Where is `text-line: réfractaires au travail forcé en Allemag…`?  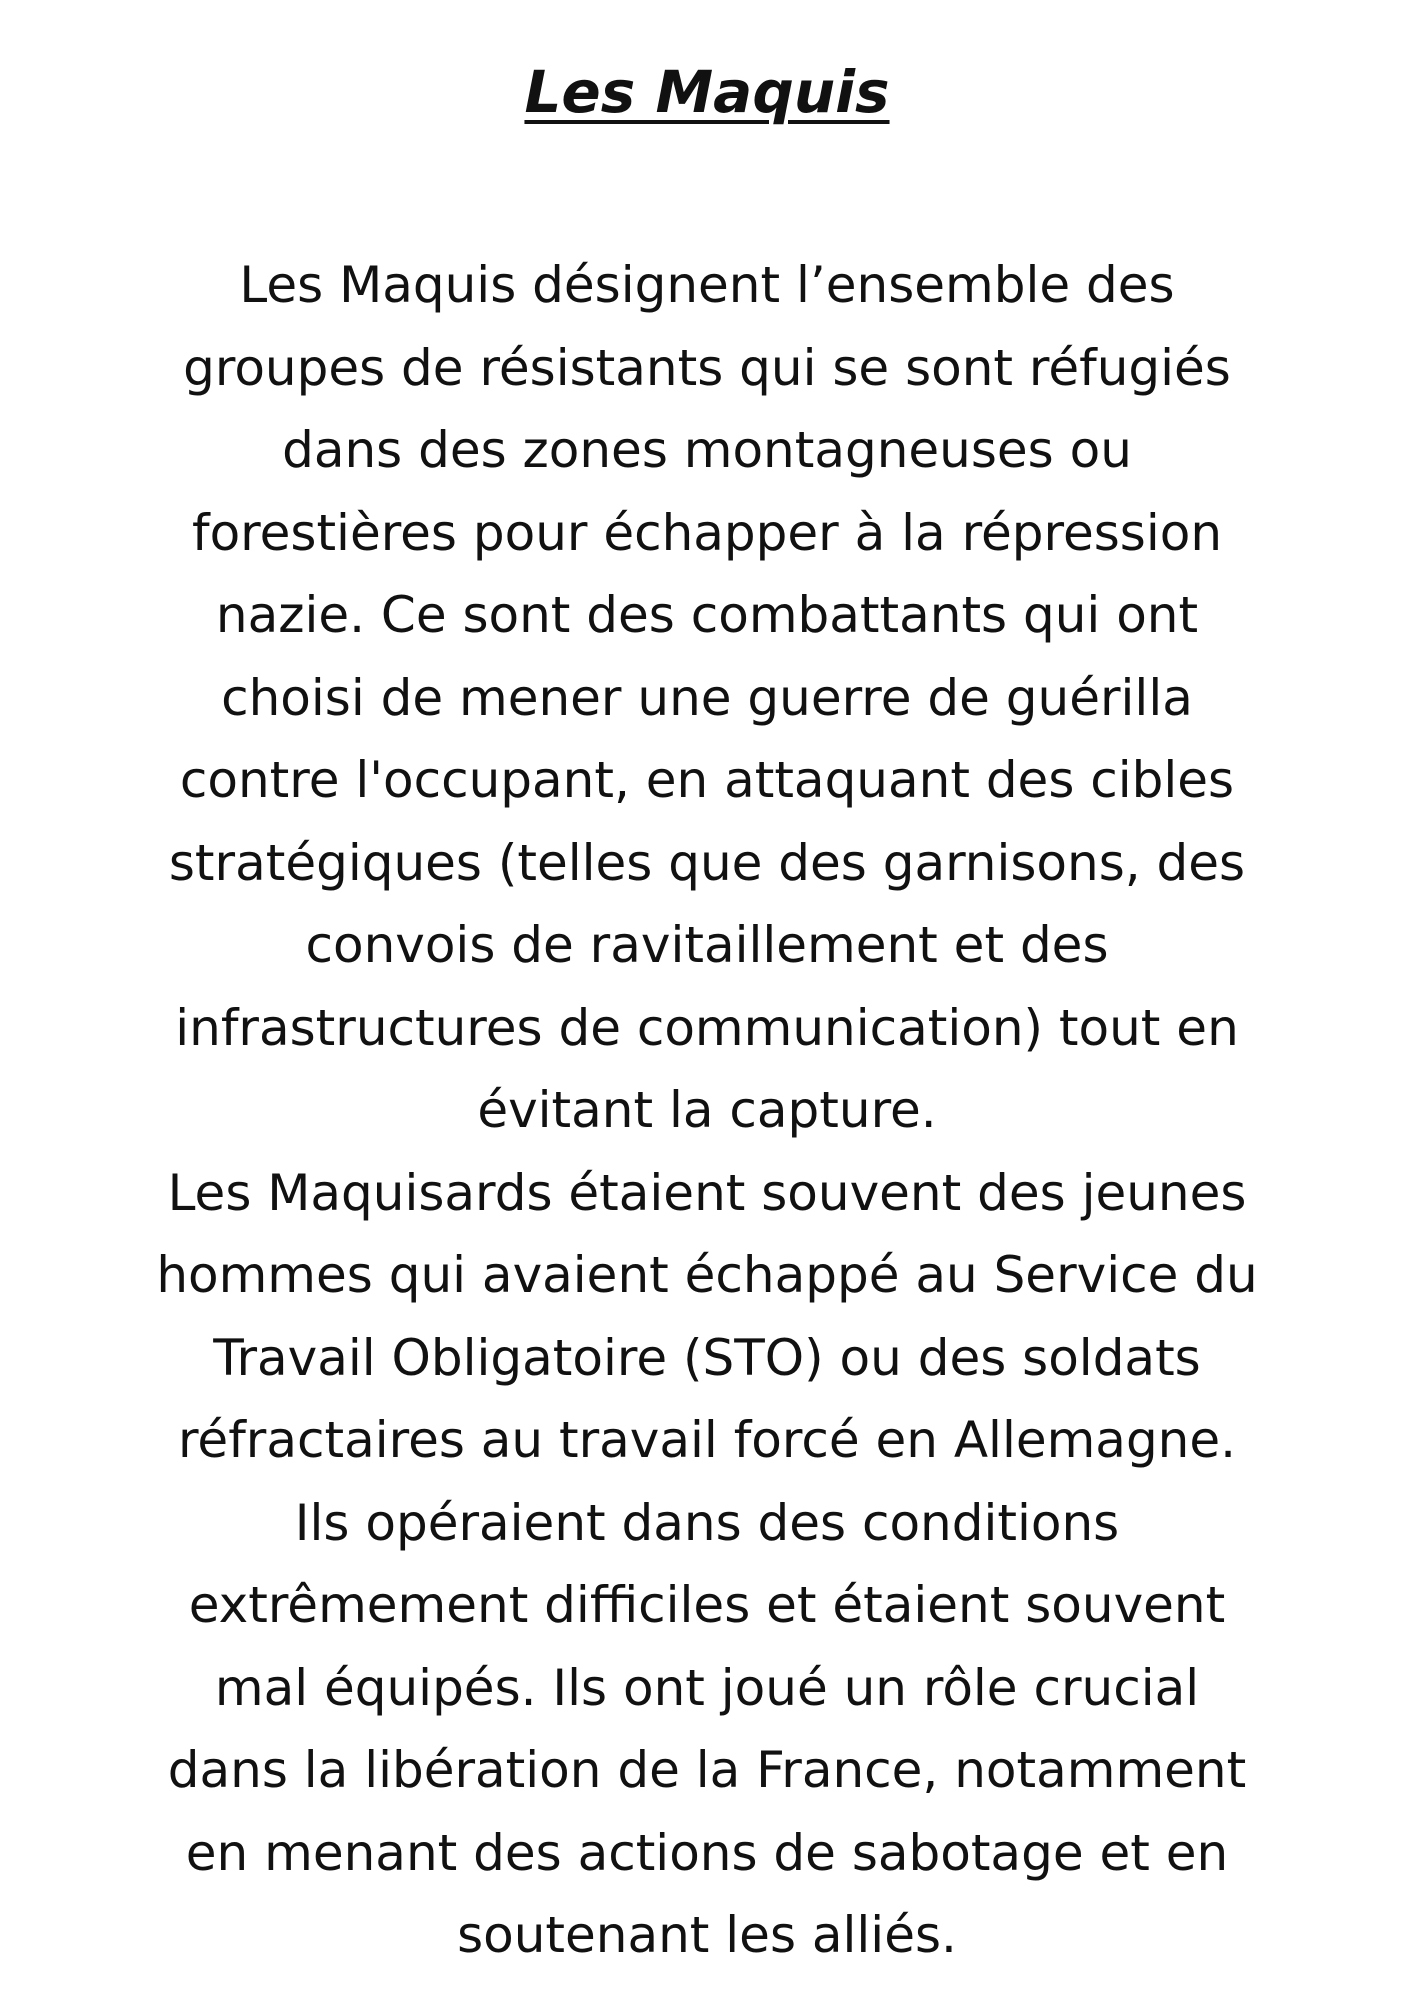
text-line: réfractaires au travail forcé en Allemag… is located at coordinates (707, 1440).